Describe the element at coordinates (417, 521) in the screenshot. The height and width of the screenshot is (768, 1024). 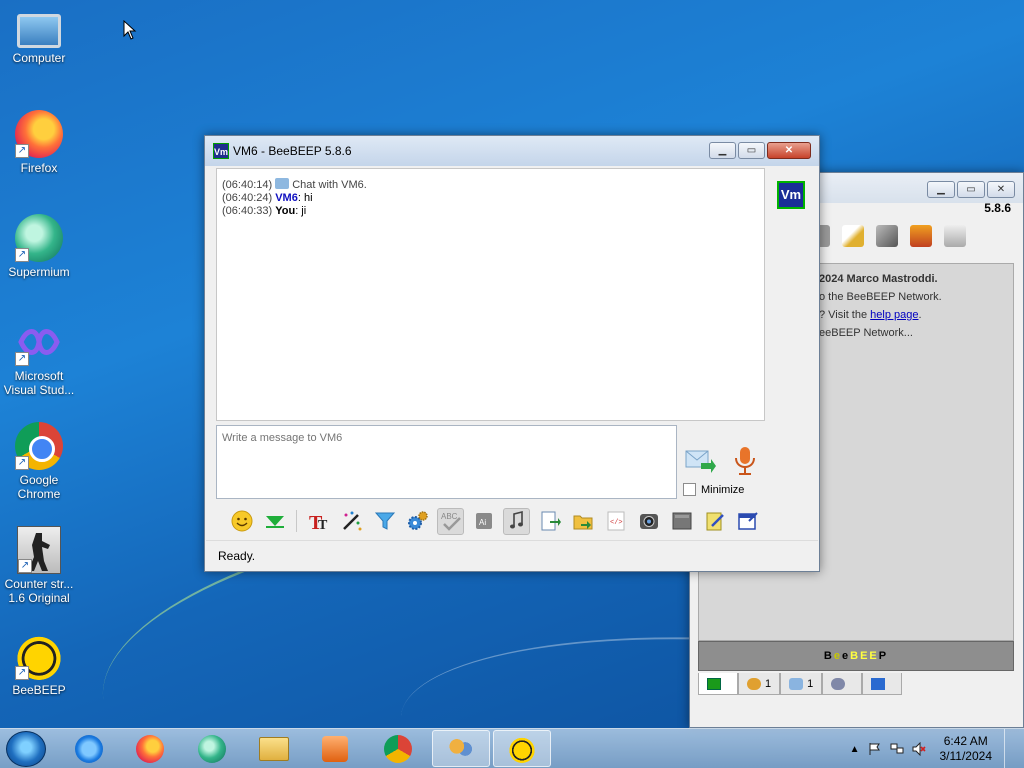
I see `settings-button` at that location.